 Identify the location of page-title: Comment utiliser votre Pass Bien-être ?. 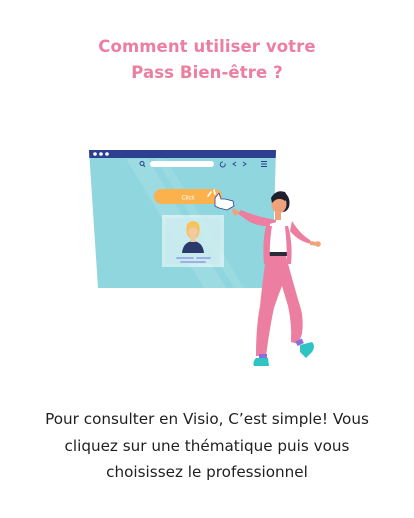
(207, 60).